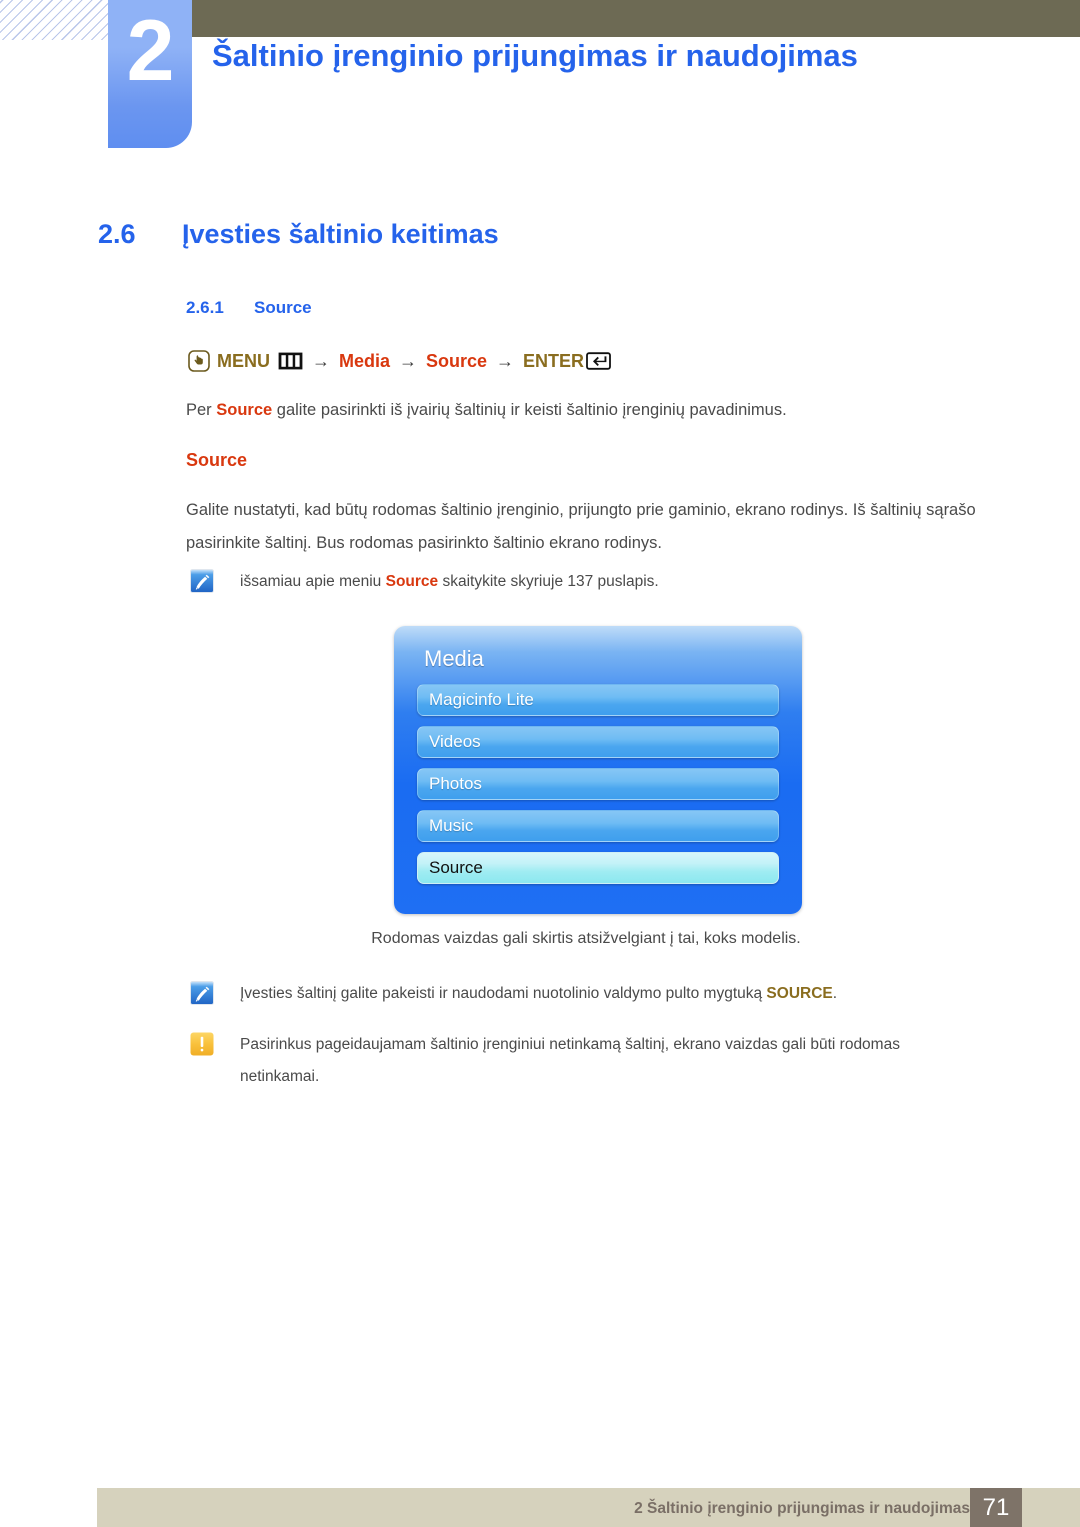  What do you see at coordinates (548, 581) in the screenshot?
I see `note-suffix: skaitykite skyriuje 137 puslapis.` at bounding box center [548, 581].